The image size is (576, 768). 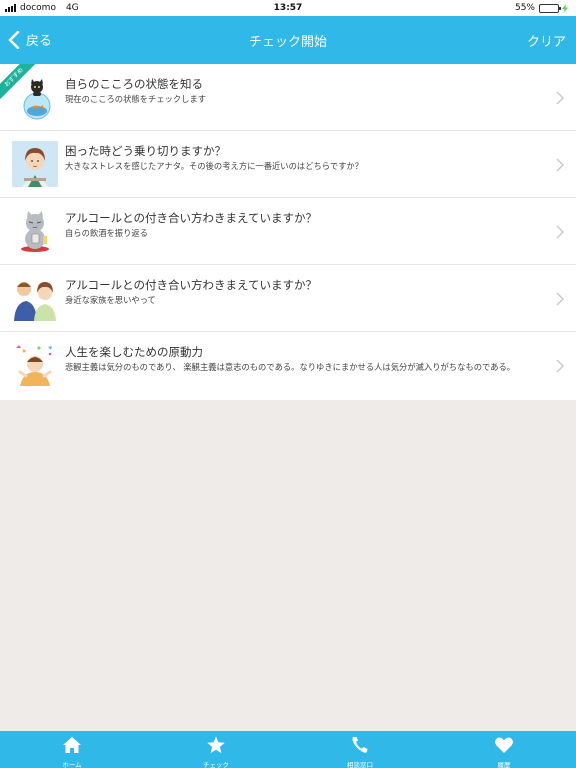 What do you see at coordinates (288, 97) in the screenshot?
I see `list-item-mind-state: おすすめ 自らのこころの状態を知る 現在のこころの状態をチェックします` at bounding box center [288, 97].